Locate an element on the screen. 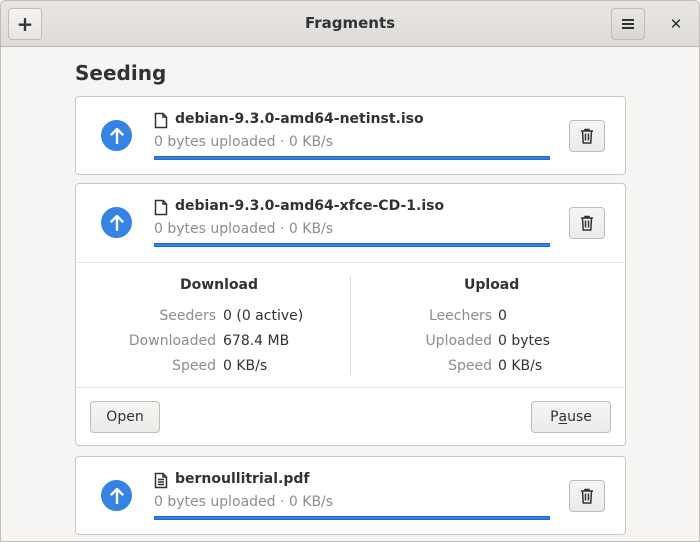  upload-speed-value: 0 KB/s is located at coordinates (520, 366).